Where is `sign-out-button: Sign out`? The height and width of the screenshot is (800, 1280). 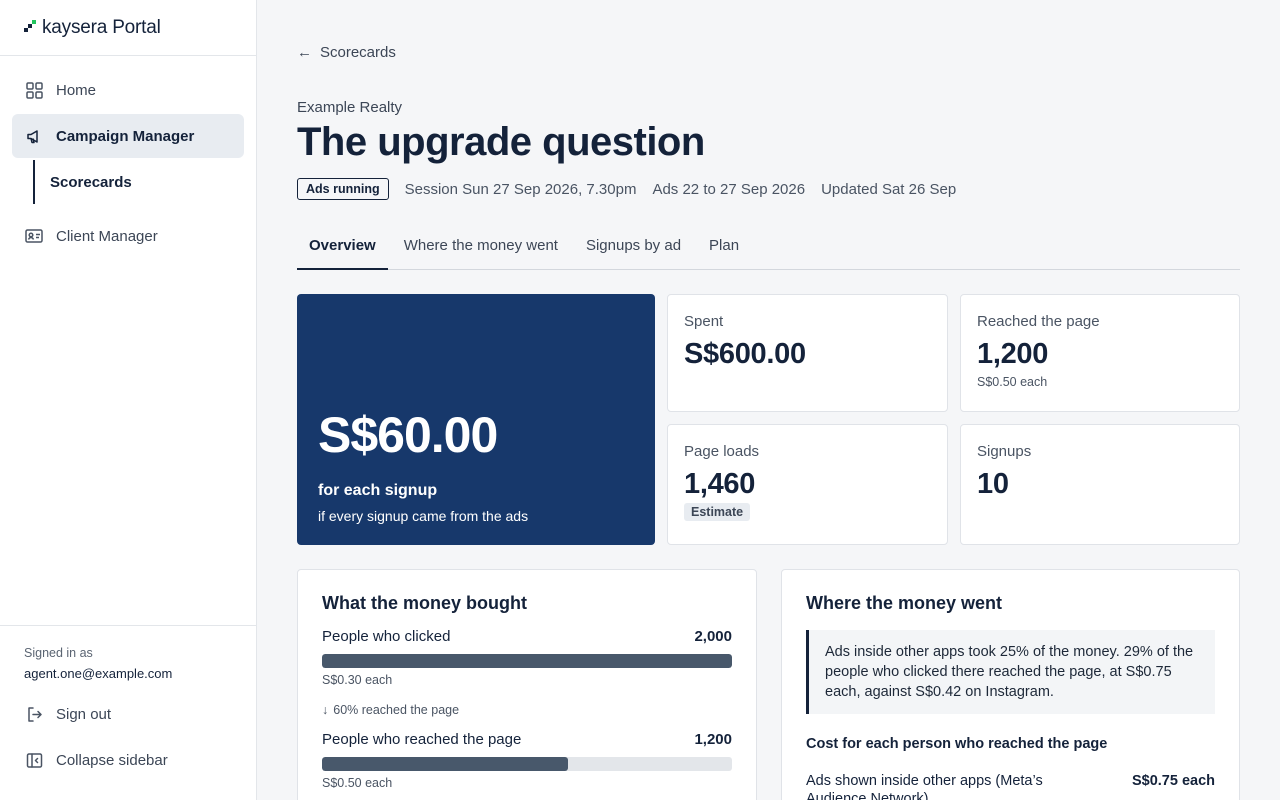
sign-out-button: Sign out is located at coordinates (128, 714).